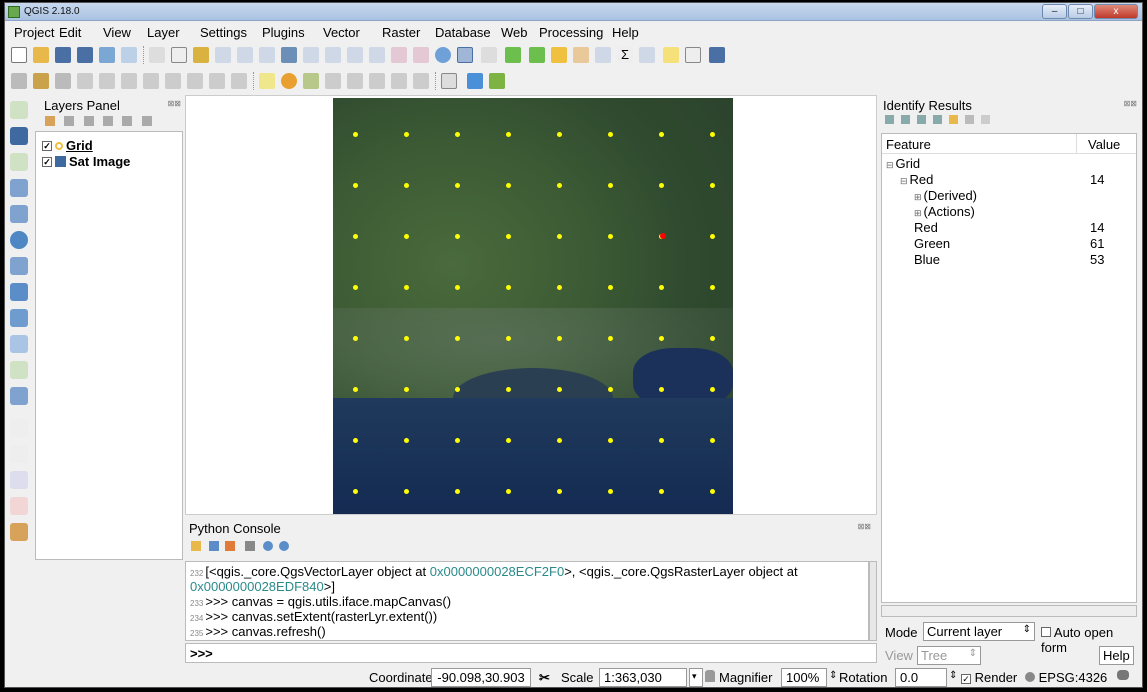 This screenshot has width=1147, height=692. What do you see at coordinates (1054, 11) in the screenshot?
I see `minimize-button: –` at bounding box center [1054, 11].